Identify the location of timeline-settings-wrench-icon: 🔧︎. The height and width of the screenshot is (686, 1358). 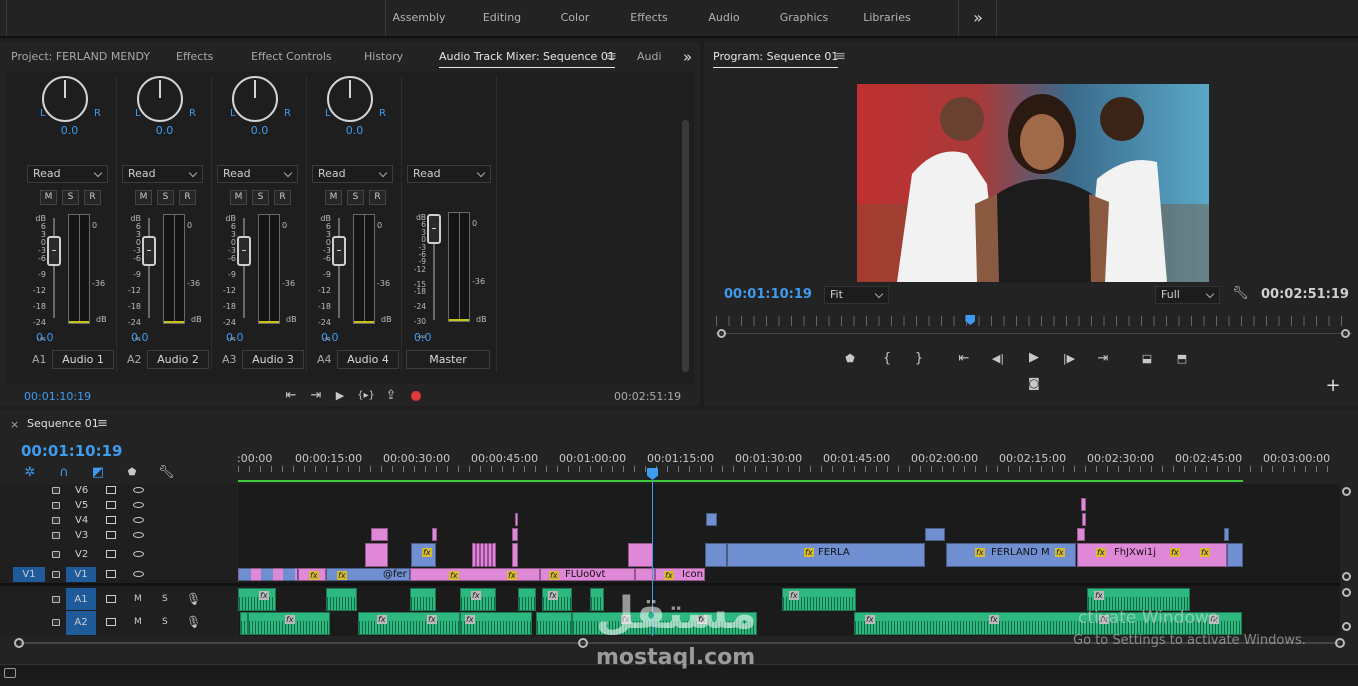
(166, 473).